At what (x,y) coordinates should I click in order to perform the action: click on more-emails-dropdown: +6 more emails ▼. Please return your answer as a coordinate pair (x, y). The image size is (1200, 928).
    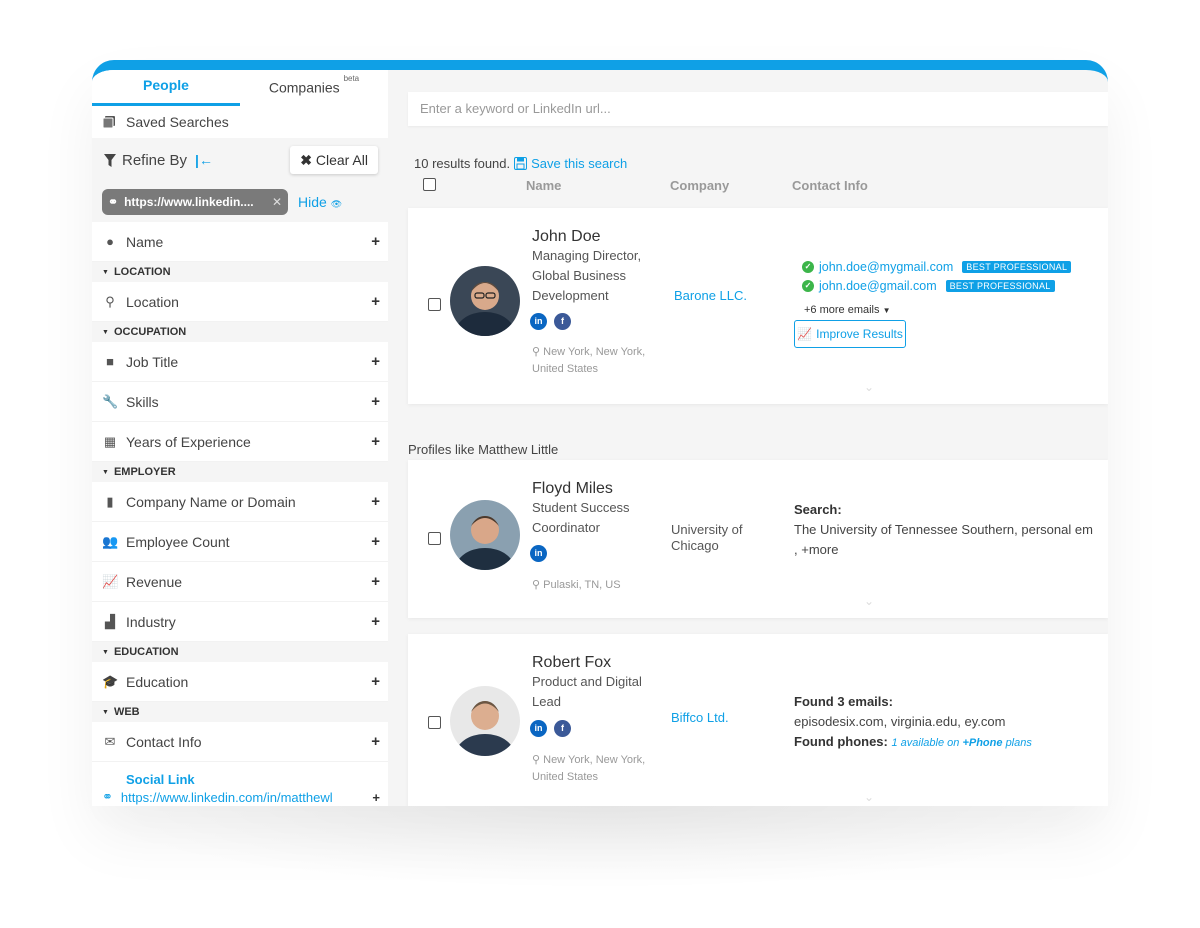
    Looking at the image, I should click on (847, 310).